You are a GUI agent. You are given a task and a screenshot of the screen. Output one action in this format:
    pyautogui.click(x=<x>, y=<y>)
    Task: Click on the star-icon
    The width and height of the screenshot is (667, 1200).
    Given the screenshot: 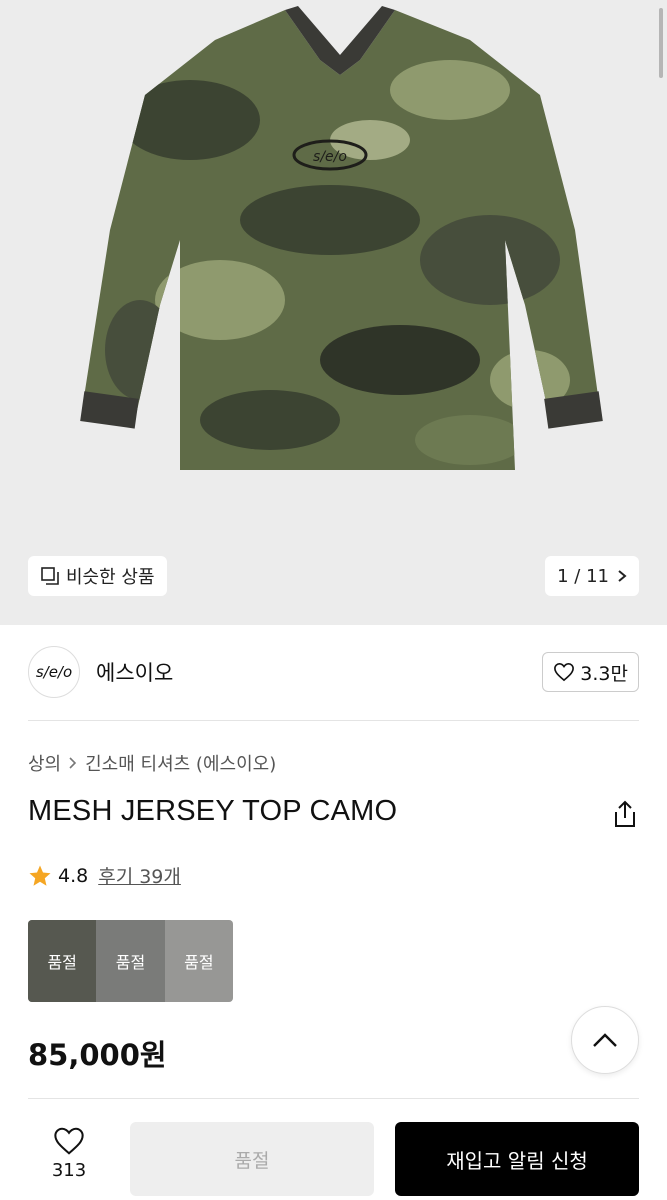 What is the action you would take?
    pyautogui.click(x=40, y=875)
    